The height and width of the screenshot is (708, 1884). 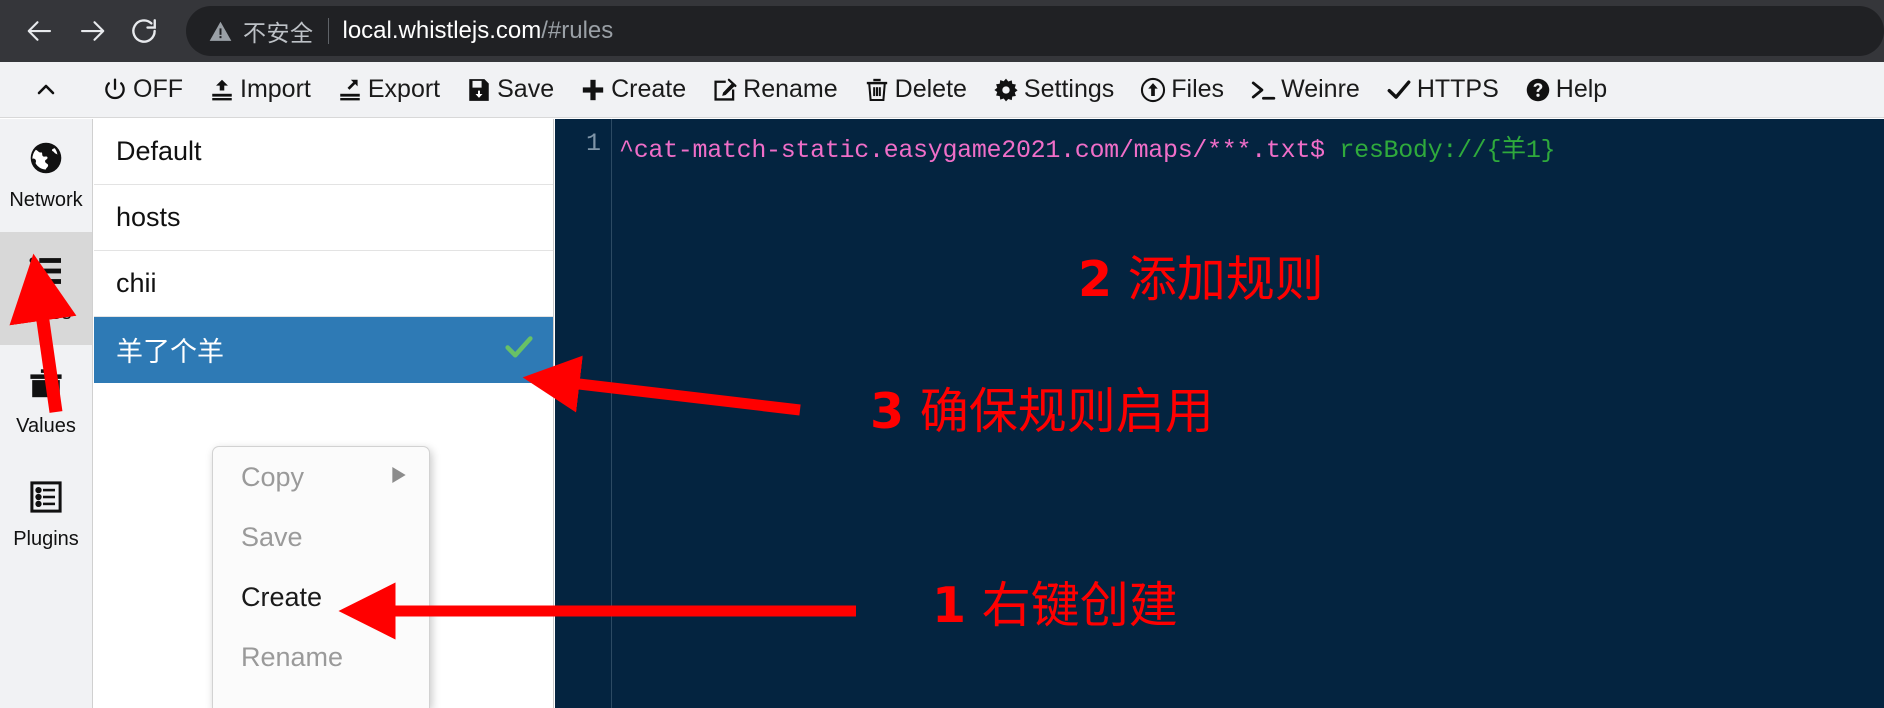 I want to click on annotation-number: 1, so click(x=949, y=605).